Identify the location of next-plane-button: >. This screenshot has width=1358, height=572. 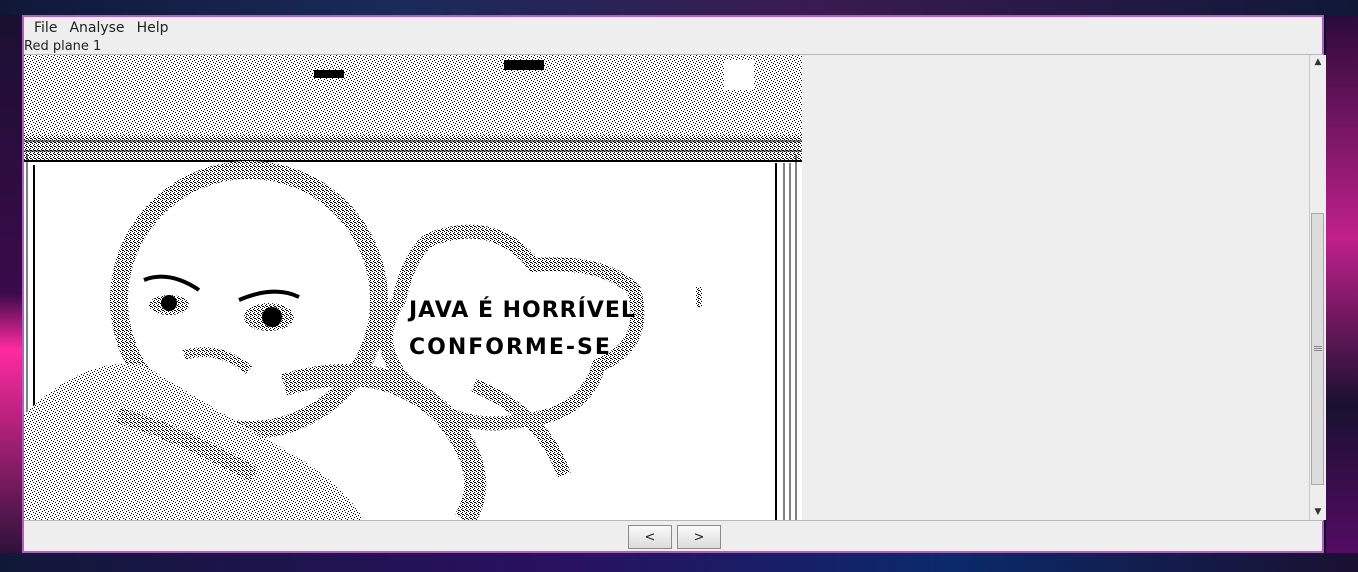
(699, 537).